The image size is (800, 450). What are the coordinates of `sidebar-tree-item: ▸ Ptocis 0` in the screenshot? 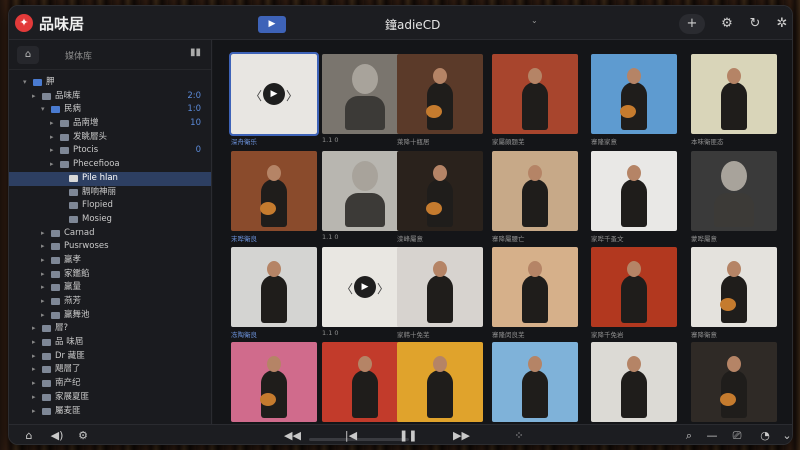 It's located at (110, 151).